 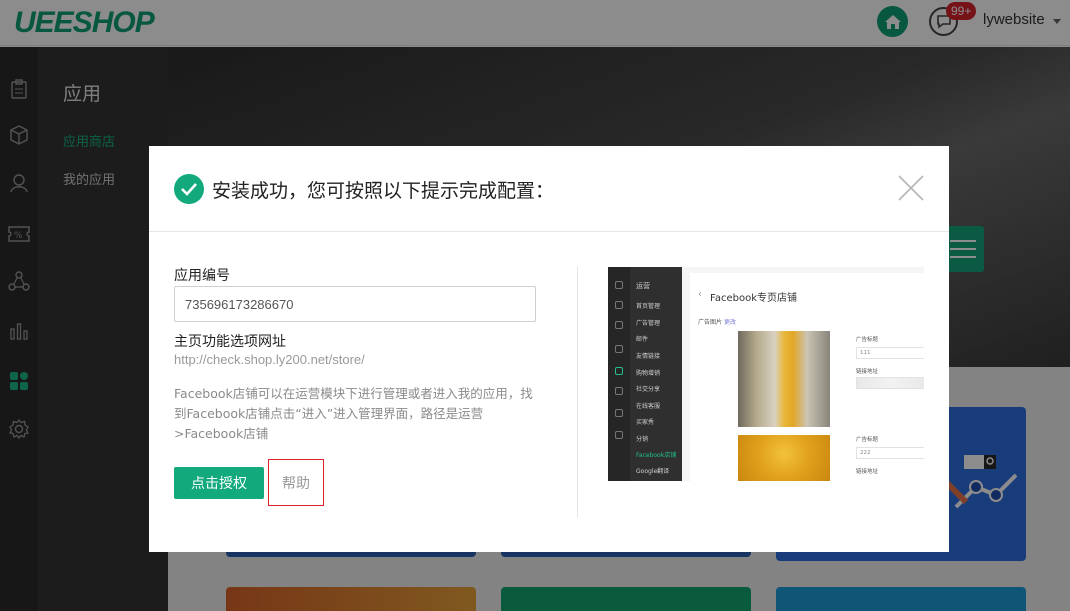 What do you see at coordinates (296, 482) in the screenshot?
I see `help-button: 帮助` at bounding box center [296, 482].